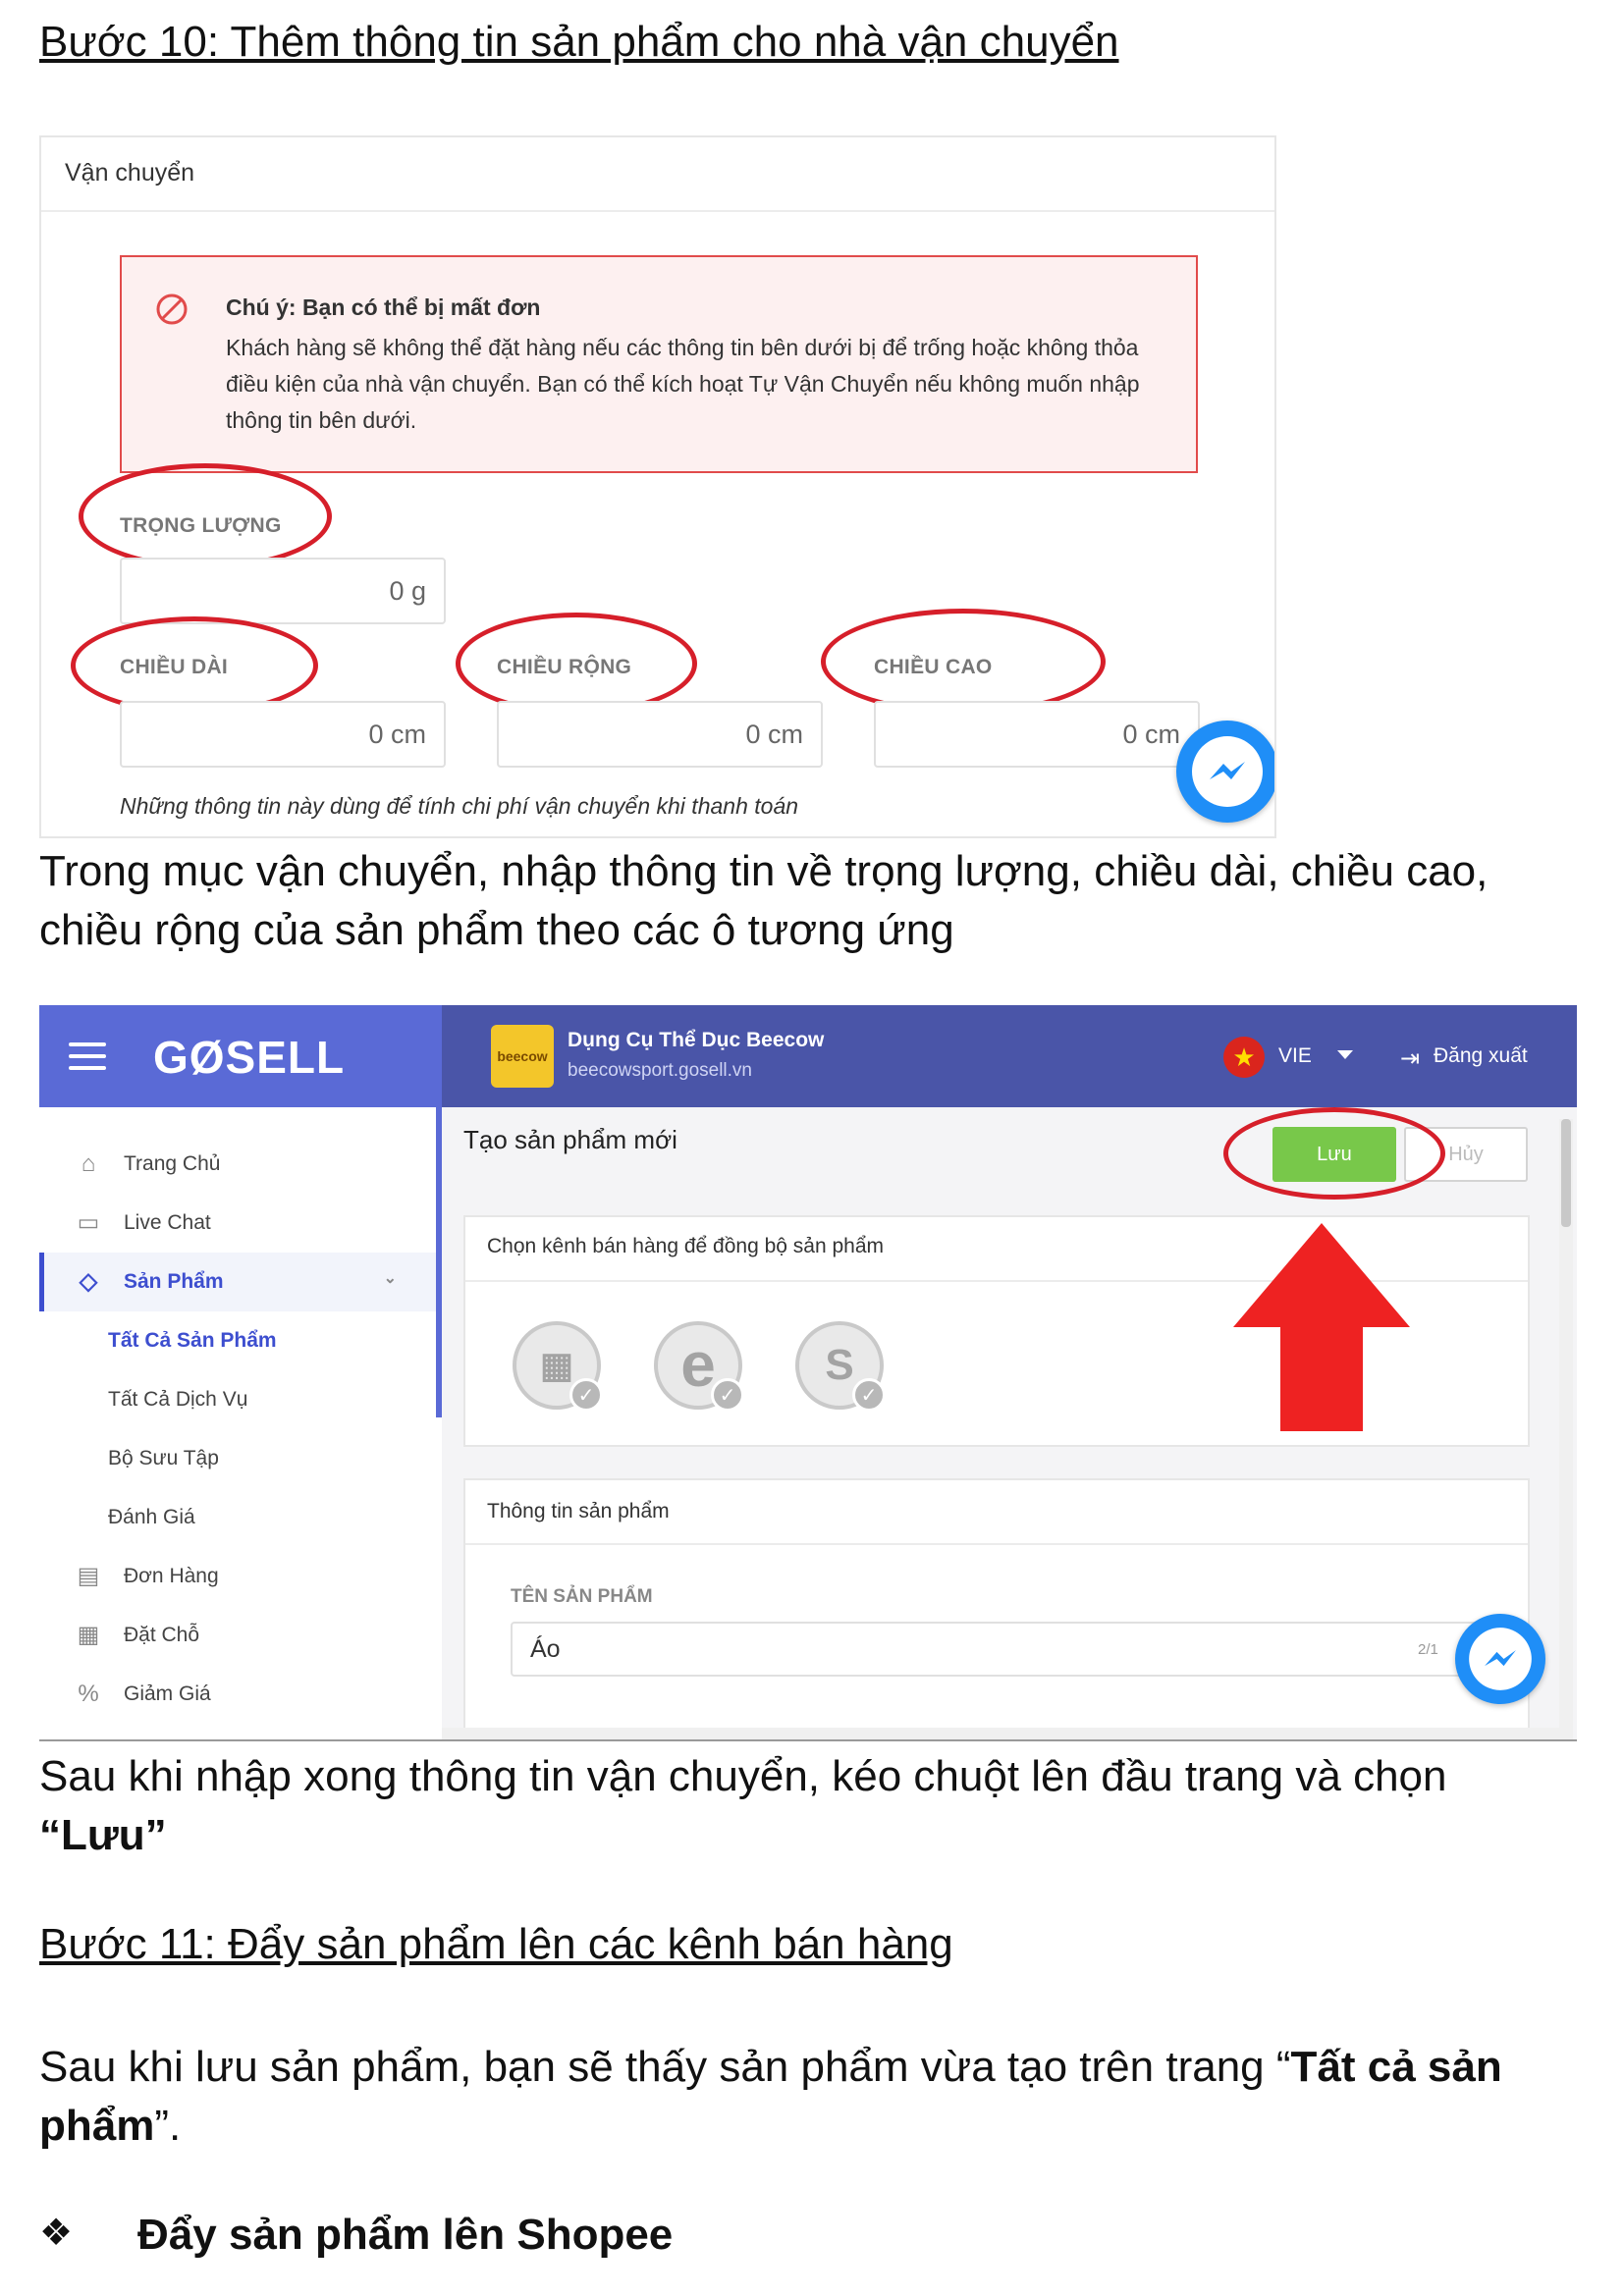 This screenshot has width=1624, height=2296. I want to click on home-icon: ⌂, so click(88, 1163).